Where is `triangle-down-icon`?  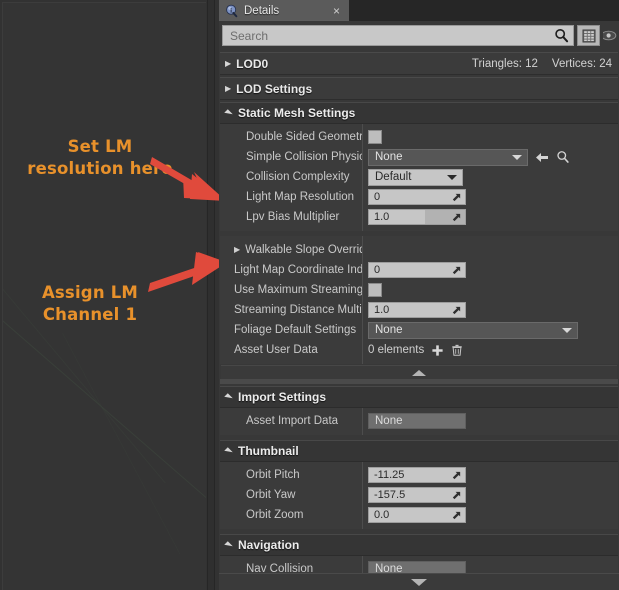
triangle-down-icon is located at coordinates (419, 582).